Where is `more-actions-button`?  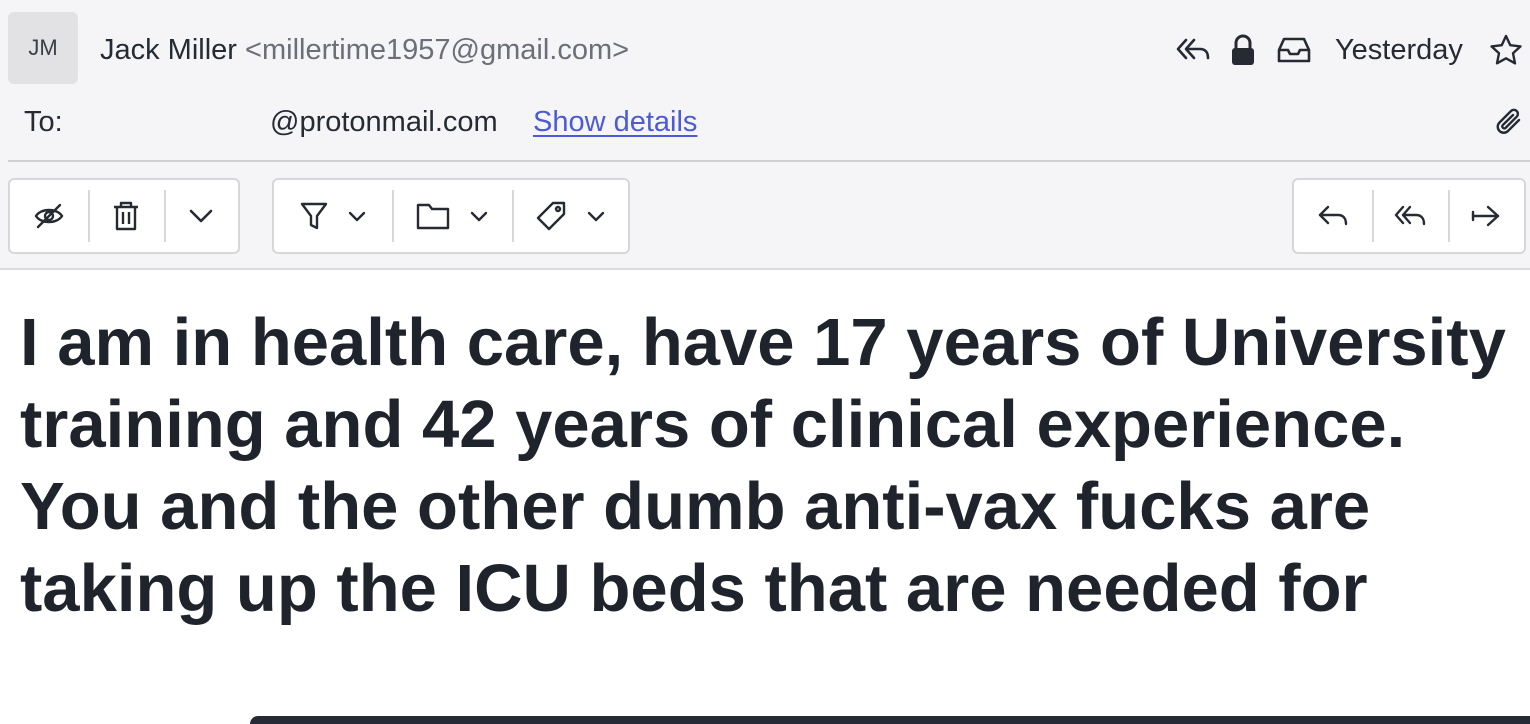
more-actions-button is located at coordinates (201, 216).